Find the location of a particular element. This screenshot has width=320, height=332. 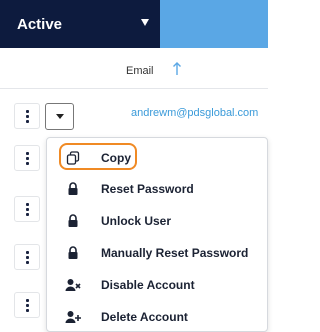

menu-item-label: Disable Account is located at coordinates (148, 285).